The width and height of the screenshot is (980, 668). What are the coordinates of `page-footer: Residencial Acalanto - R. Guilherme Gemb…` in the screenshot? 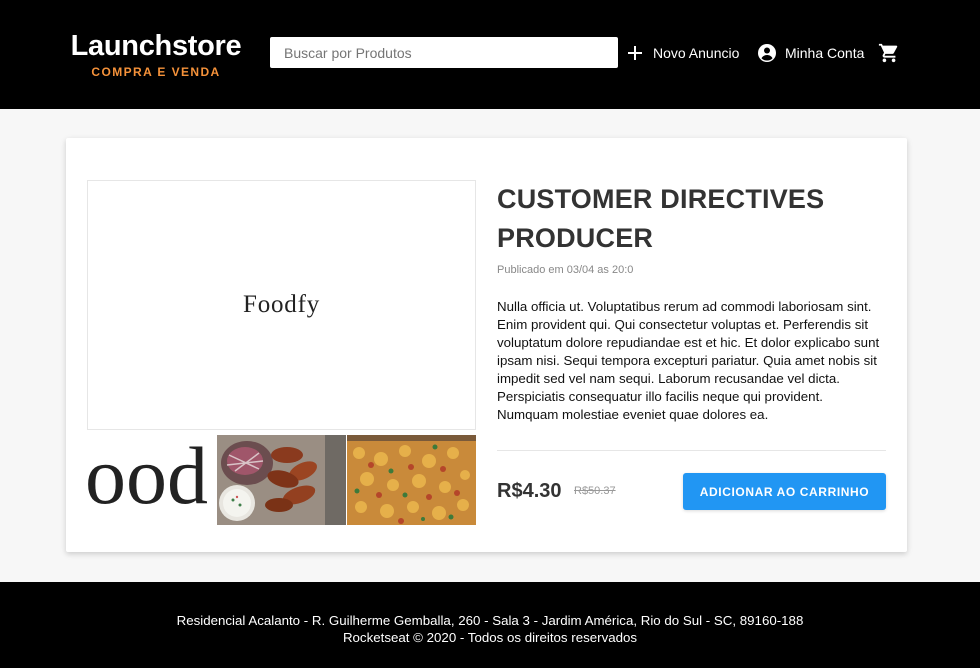 It's located at (490, 625).